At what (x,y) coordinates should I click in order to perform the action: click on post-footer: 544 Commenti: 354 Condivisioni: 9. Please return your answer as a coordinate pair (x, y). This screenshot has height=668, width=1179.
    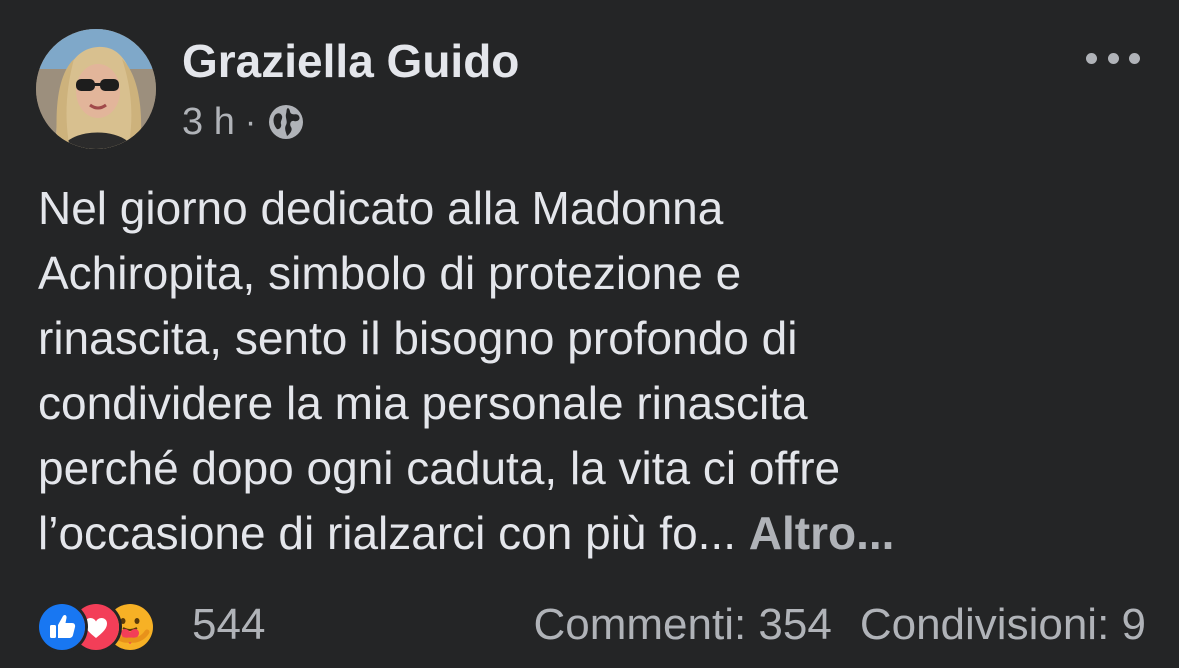
    Looking at the image, I should click on (591, 625).